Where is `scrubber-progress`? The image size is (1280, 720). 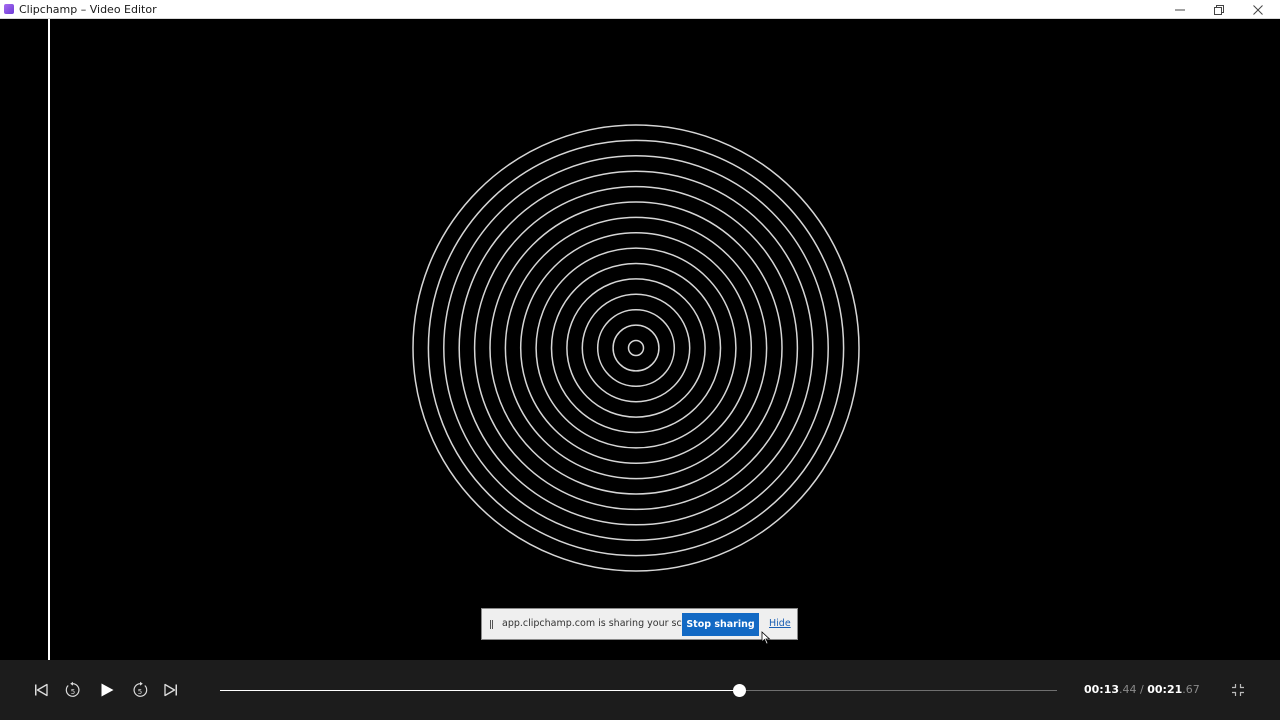
scrubber-progress is located at coordinates (479, 690).